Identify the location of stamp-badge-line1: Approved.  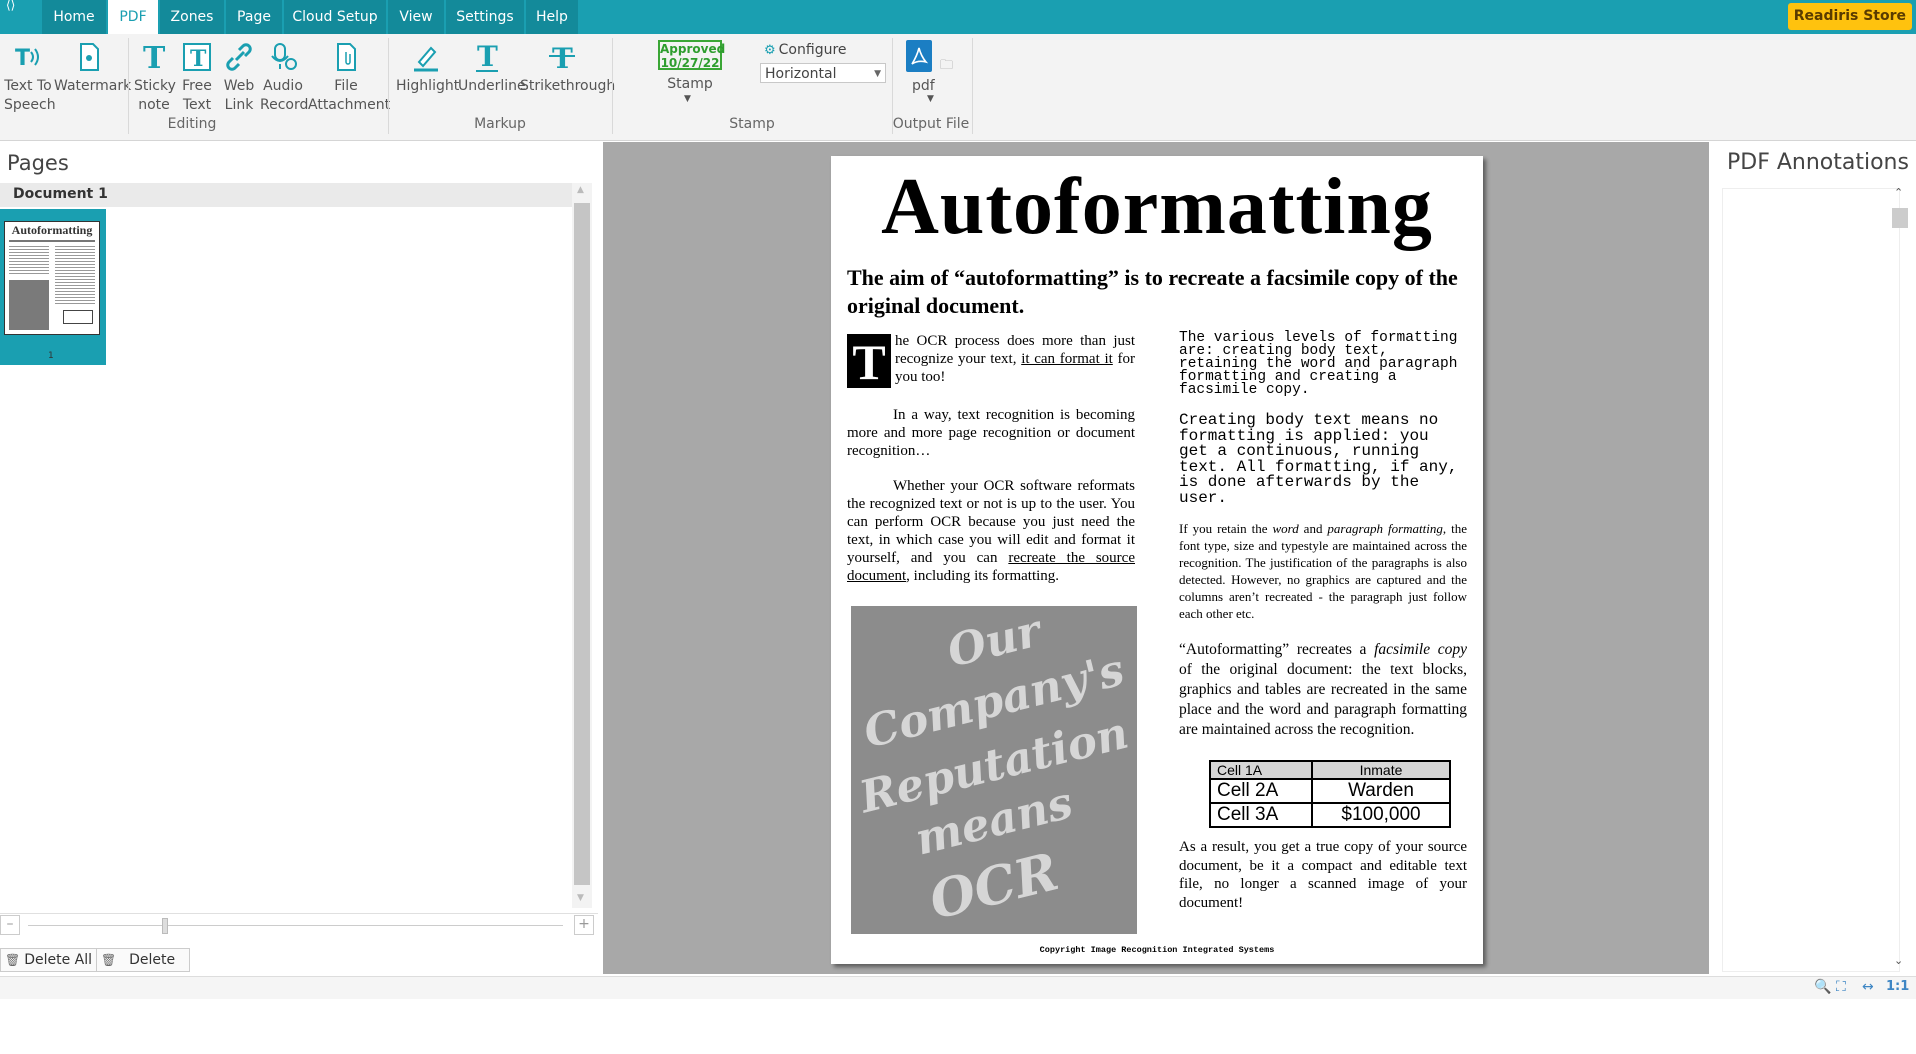
(693, 49).